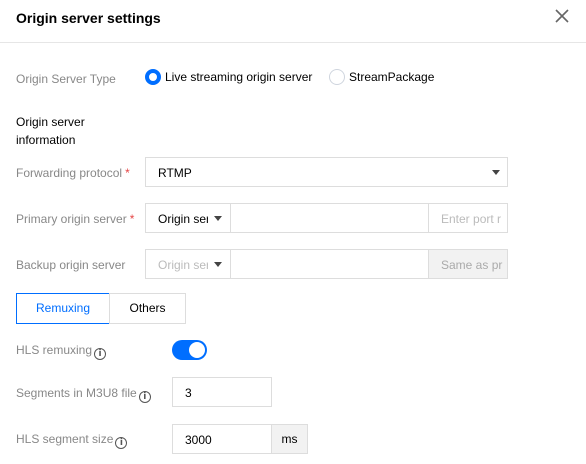  Describe the element at coordinates (183, 265) in the screenshot. I see `backup-origin-type-placeholder: Origin ser` at that location.